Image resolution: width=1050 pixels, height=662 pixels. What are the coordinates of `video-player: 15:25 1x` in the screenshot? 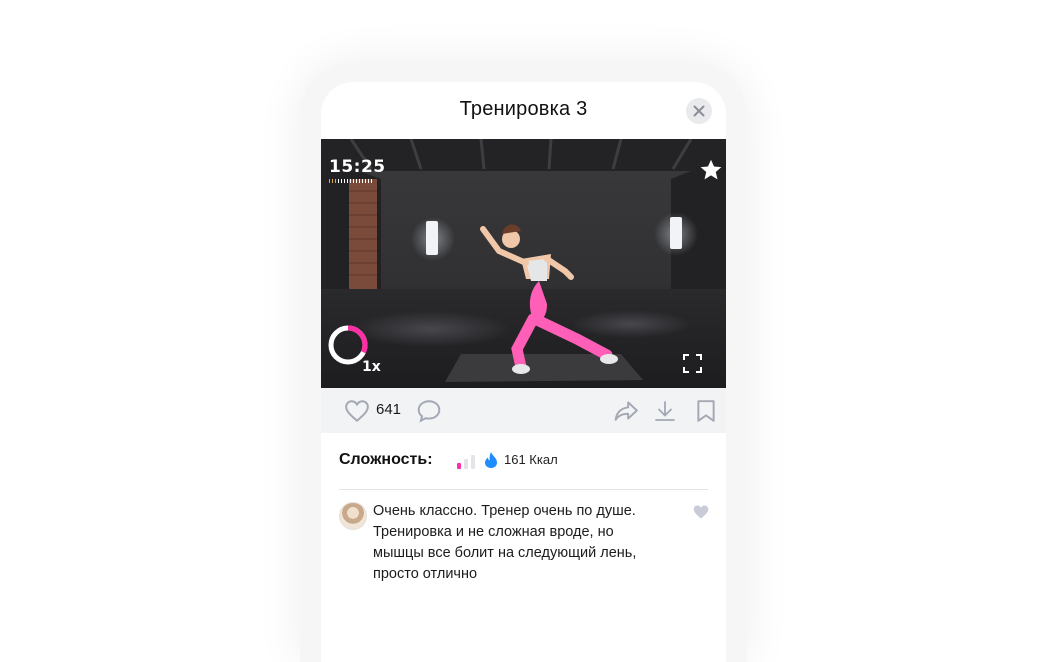 It's located at (523, 263).